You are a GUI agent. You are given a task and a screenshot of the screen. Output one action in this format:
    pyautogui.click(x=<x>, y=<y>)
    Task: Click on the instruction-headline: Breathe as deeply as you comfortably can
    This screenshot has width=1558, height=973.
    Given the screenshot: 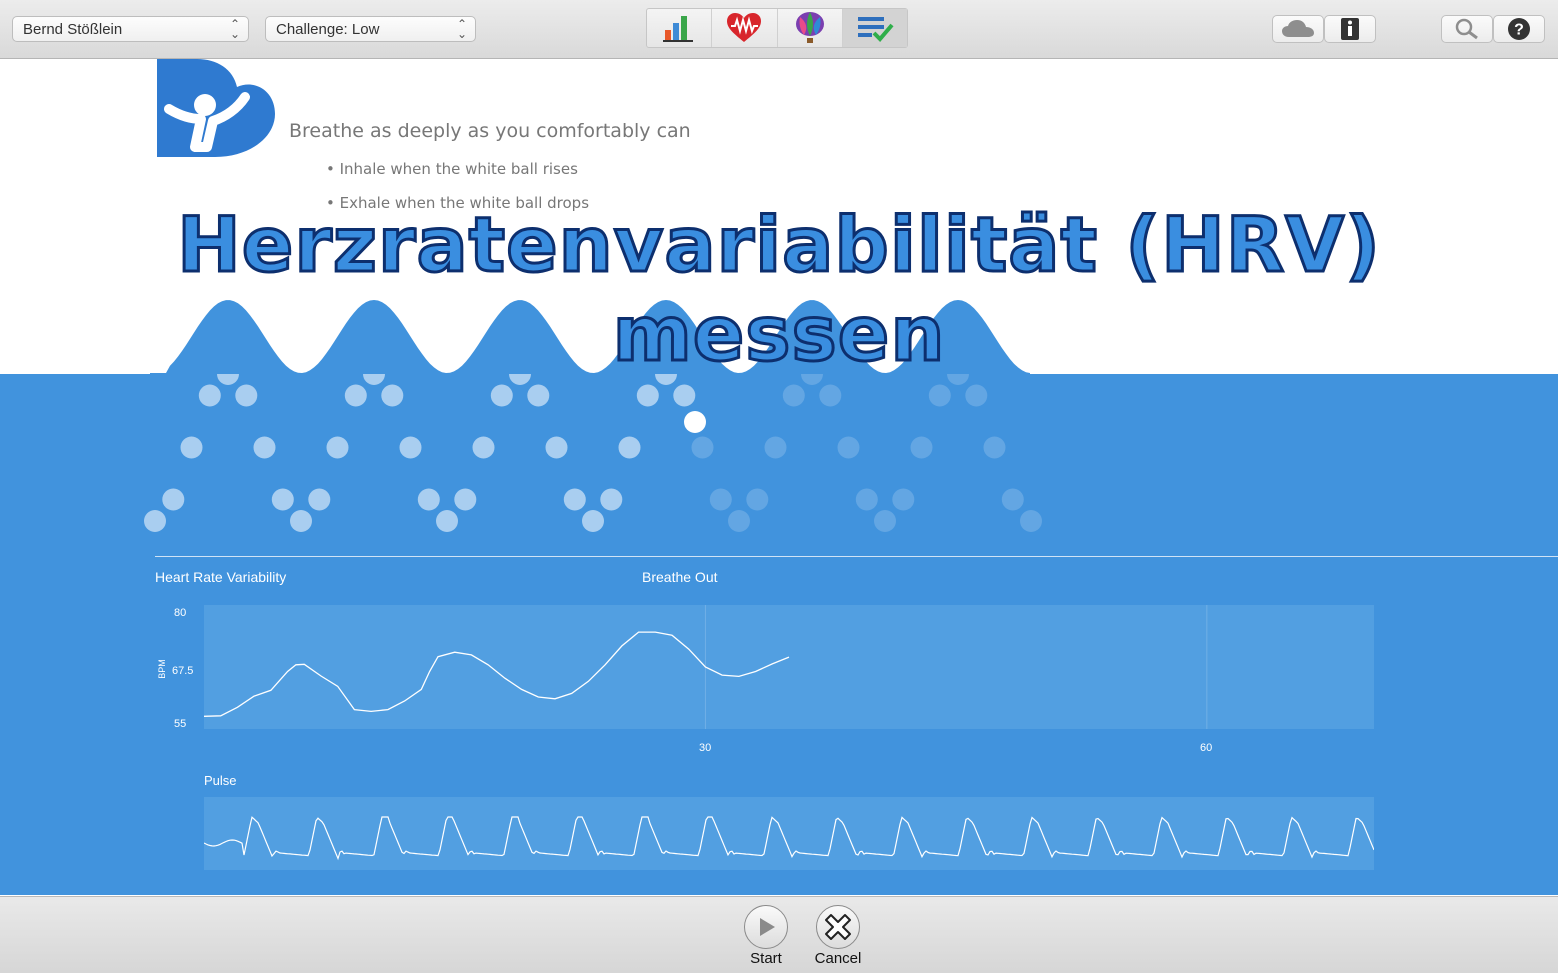 What is the action you would take?
    pyautogui.click(x=490, y=131)
    